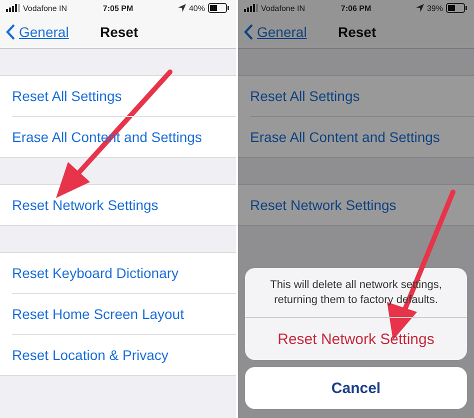  I want to click on cancel-button: Cancel, so click(356, 388).